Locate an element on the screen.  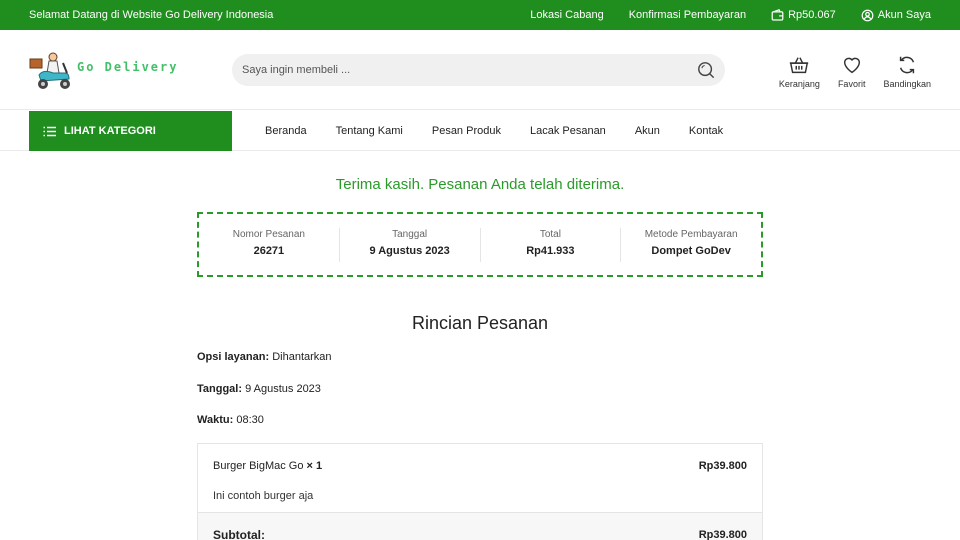
header-actions: Keranjang Favorit Bandingkan is located at coordinates (855, 71).